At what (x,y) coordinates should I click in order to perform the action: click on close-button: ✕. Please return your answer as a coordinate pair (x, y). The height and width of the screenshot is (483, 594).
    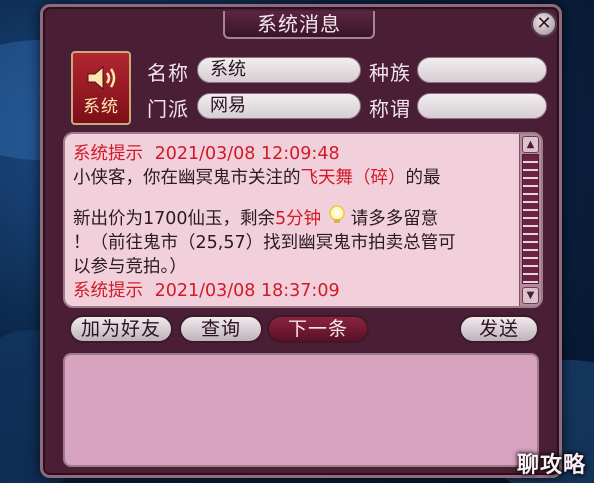
    Looking at the image, I should click on (544, 24).